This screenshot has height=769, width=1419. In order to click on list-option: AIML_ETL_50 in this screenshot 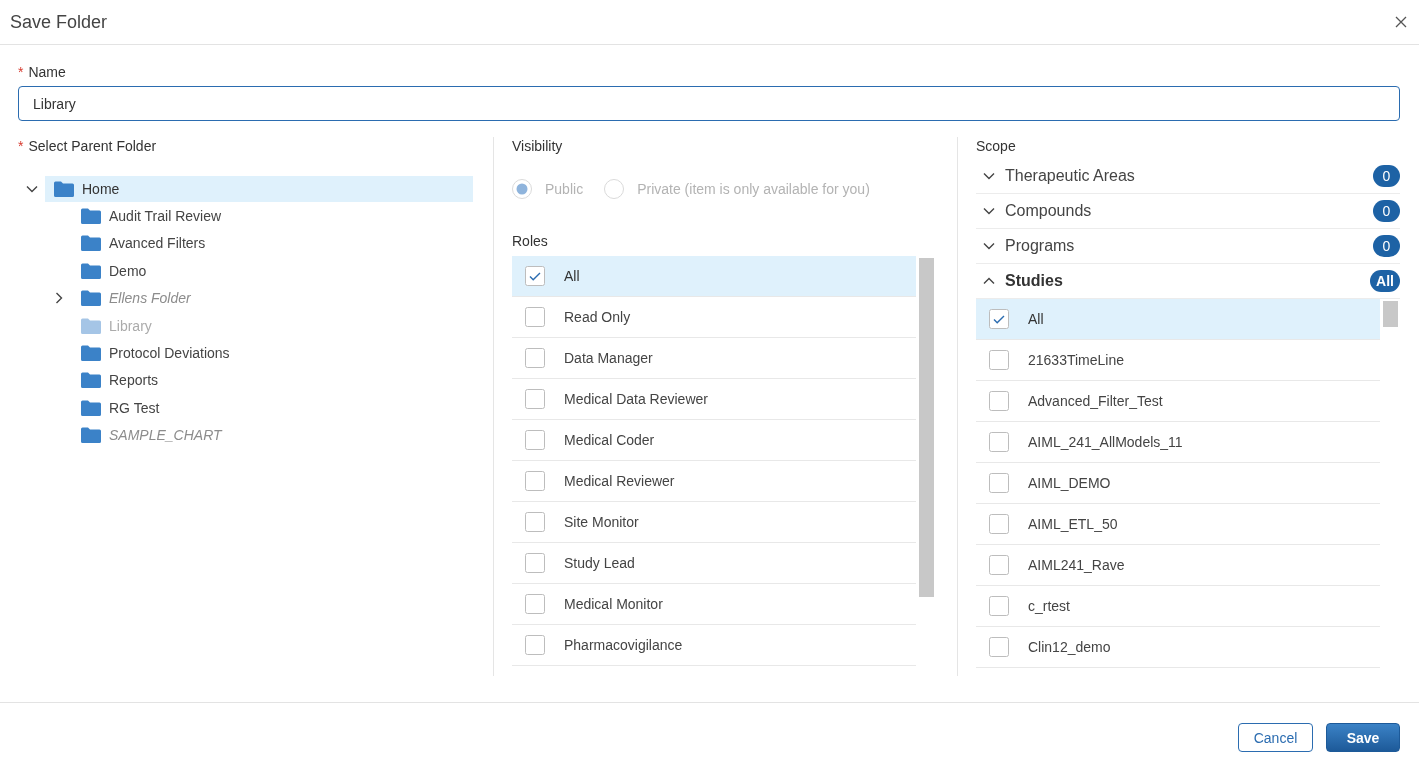, I will do `click(1178, 524)`.